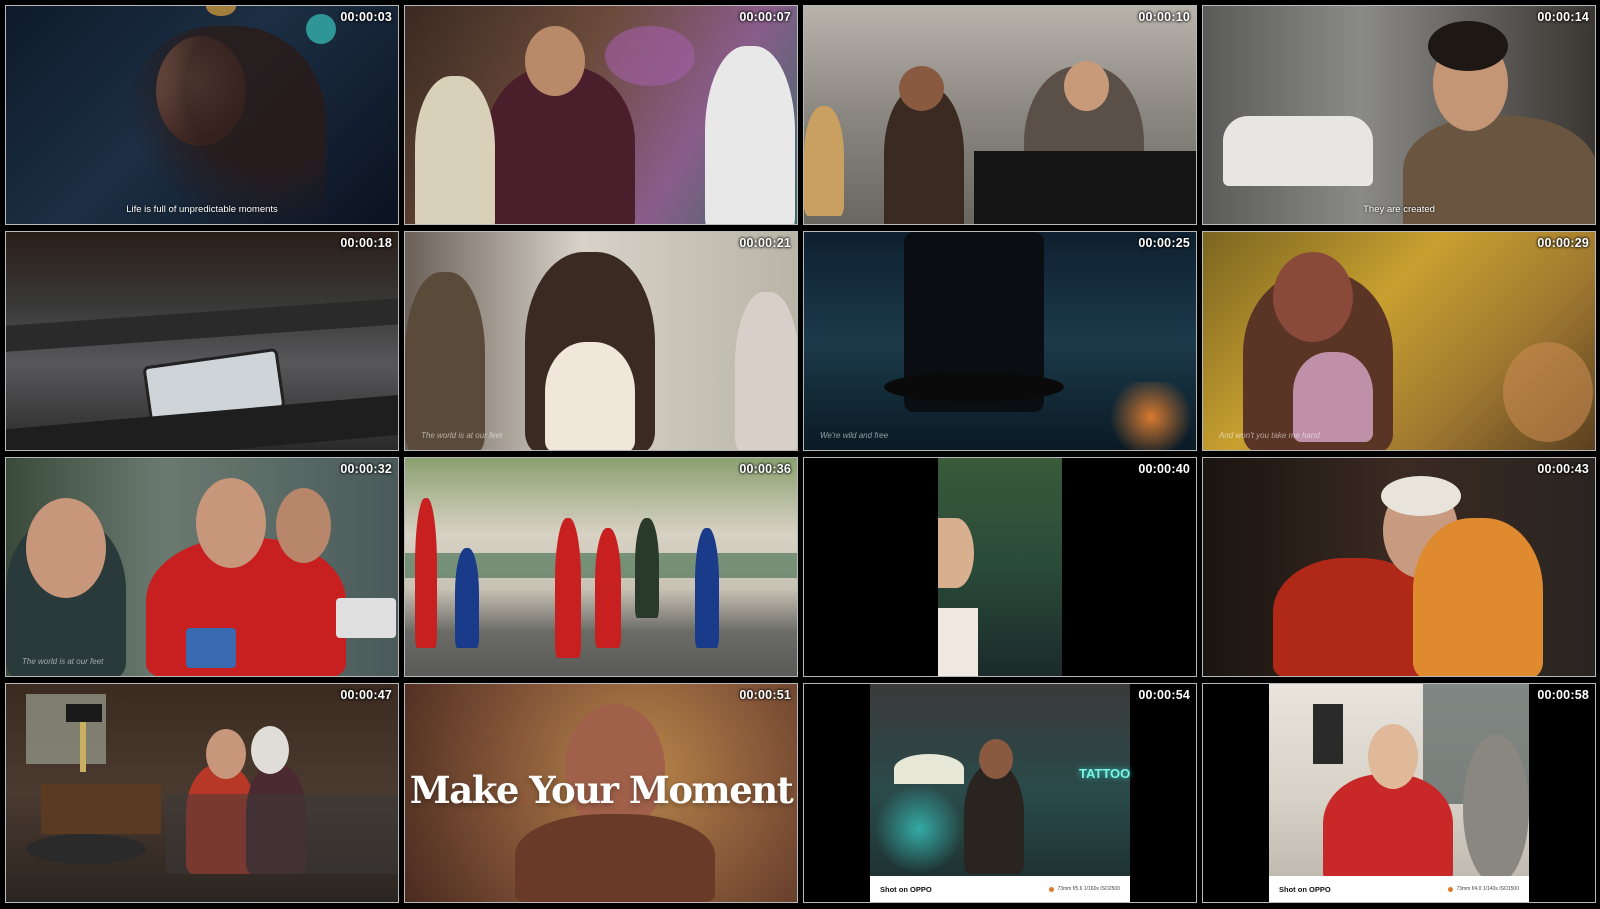 This screenshot has width=1600, height=909. Describe the element at coordinates (1164, 695) in the screenshot. I see `frame-15-timestamp: 00:00:54` at that location.